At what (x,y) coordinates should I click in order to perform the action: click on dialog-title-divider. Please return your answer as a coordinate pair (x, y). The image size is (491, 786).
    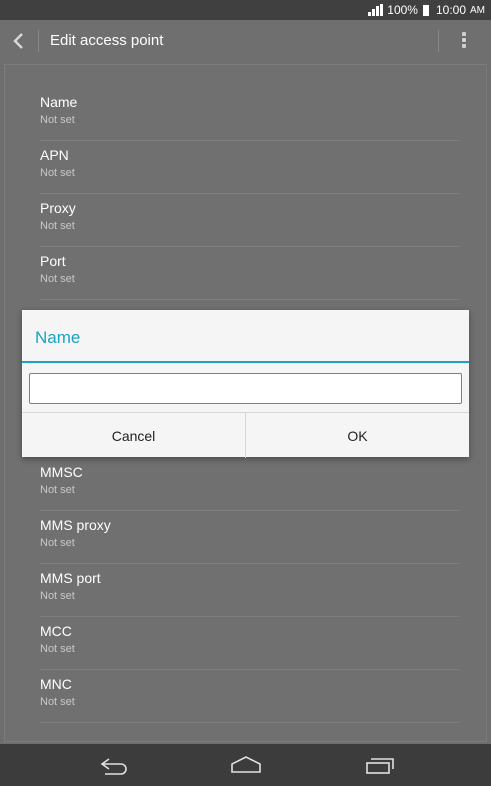
    Looking at the image, I should click on (245, 362).